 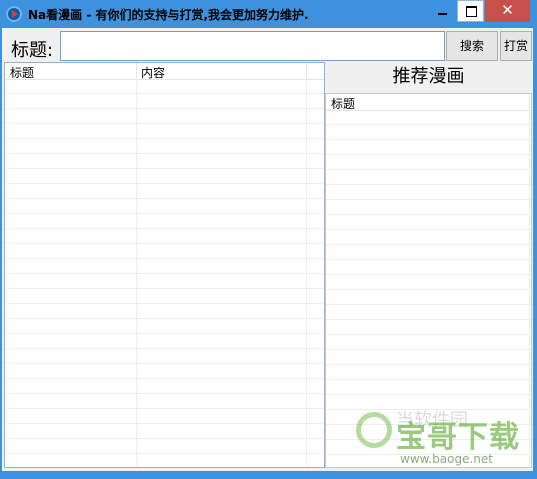 I want to click on title-bar: Na看漫画 - 有你们的支持与打赏,我会更加努力维护. ✕, so click(x=268, y=14).